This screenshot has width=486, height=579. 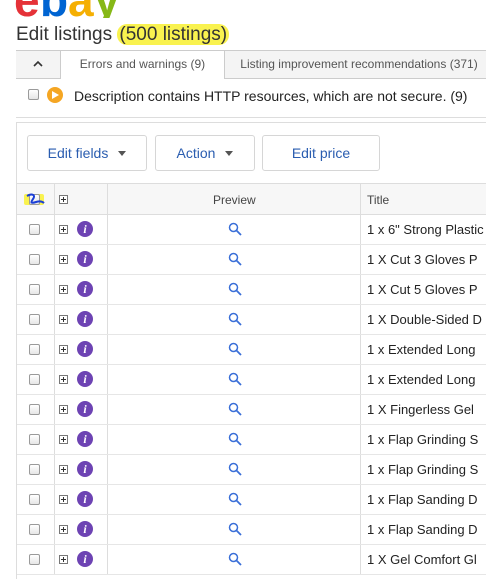 What do you see at coordinates (234, 200) in the screenshot?
I see `column-header-preview: Preview` at bounding box center [234, 200].